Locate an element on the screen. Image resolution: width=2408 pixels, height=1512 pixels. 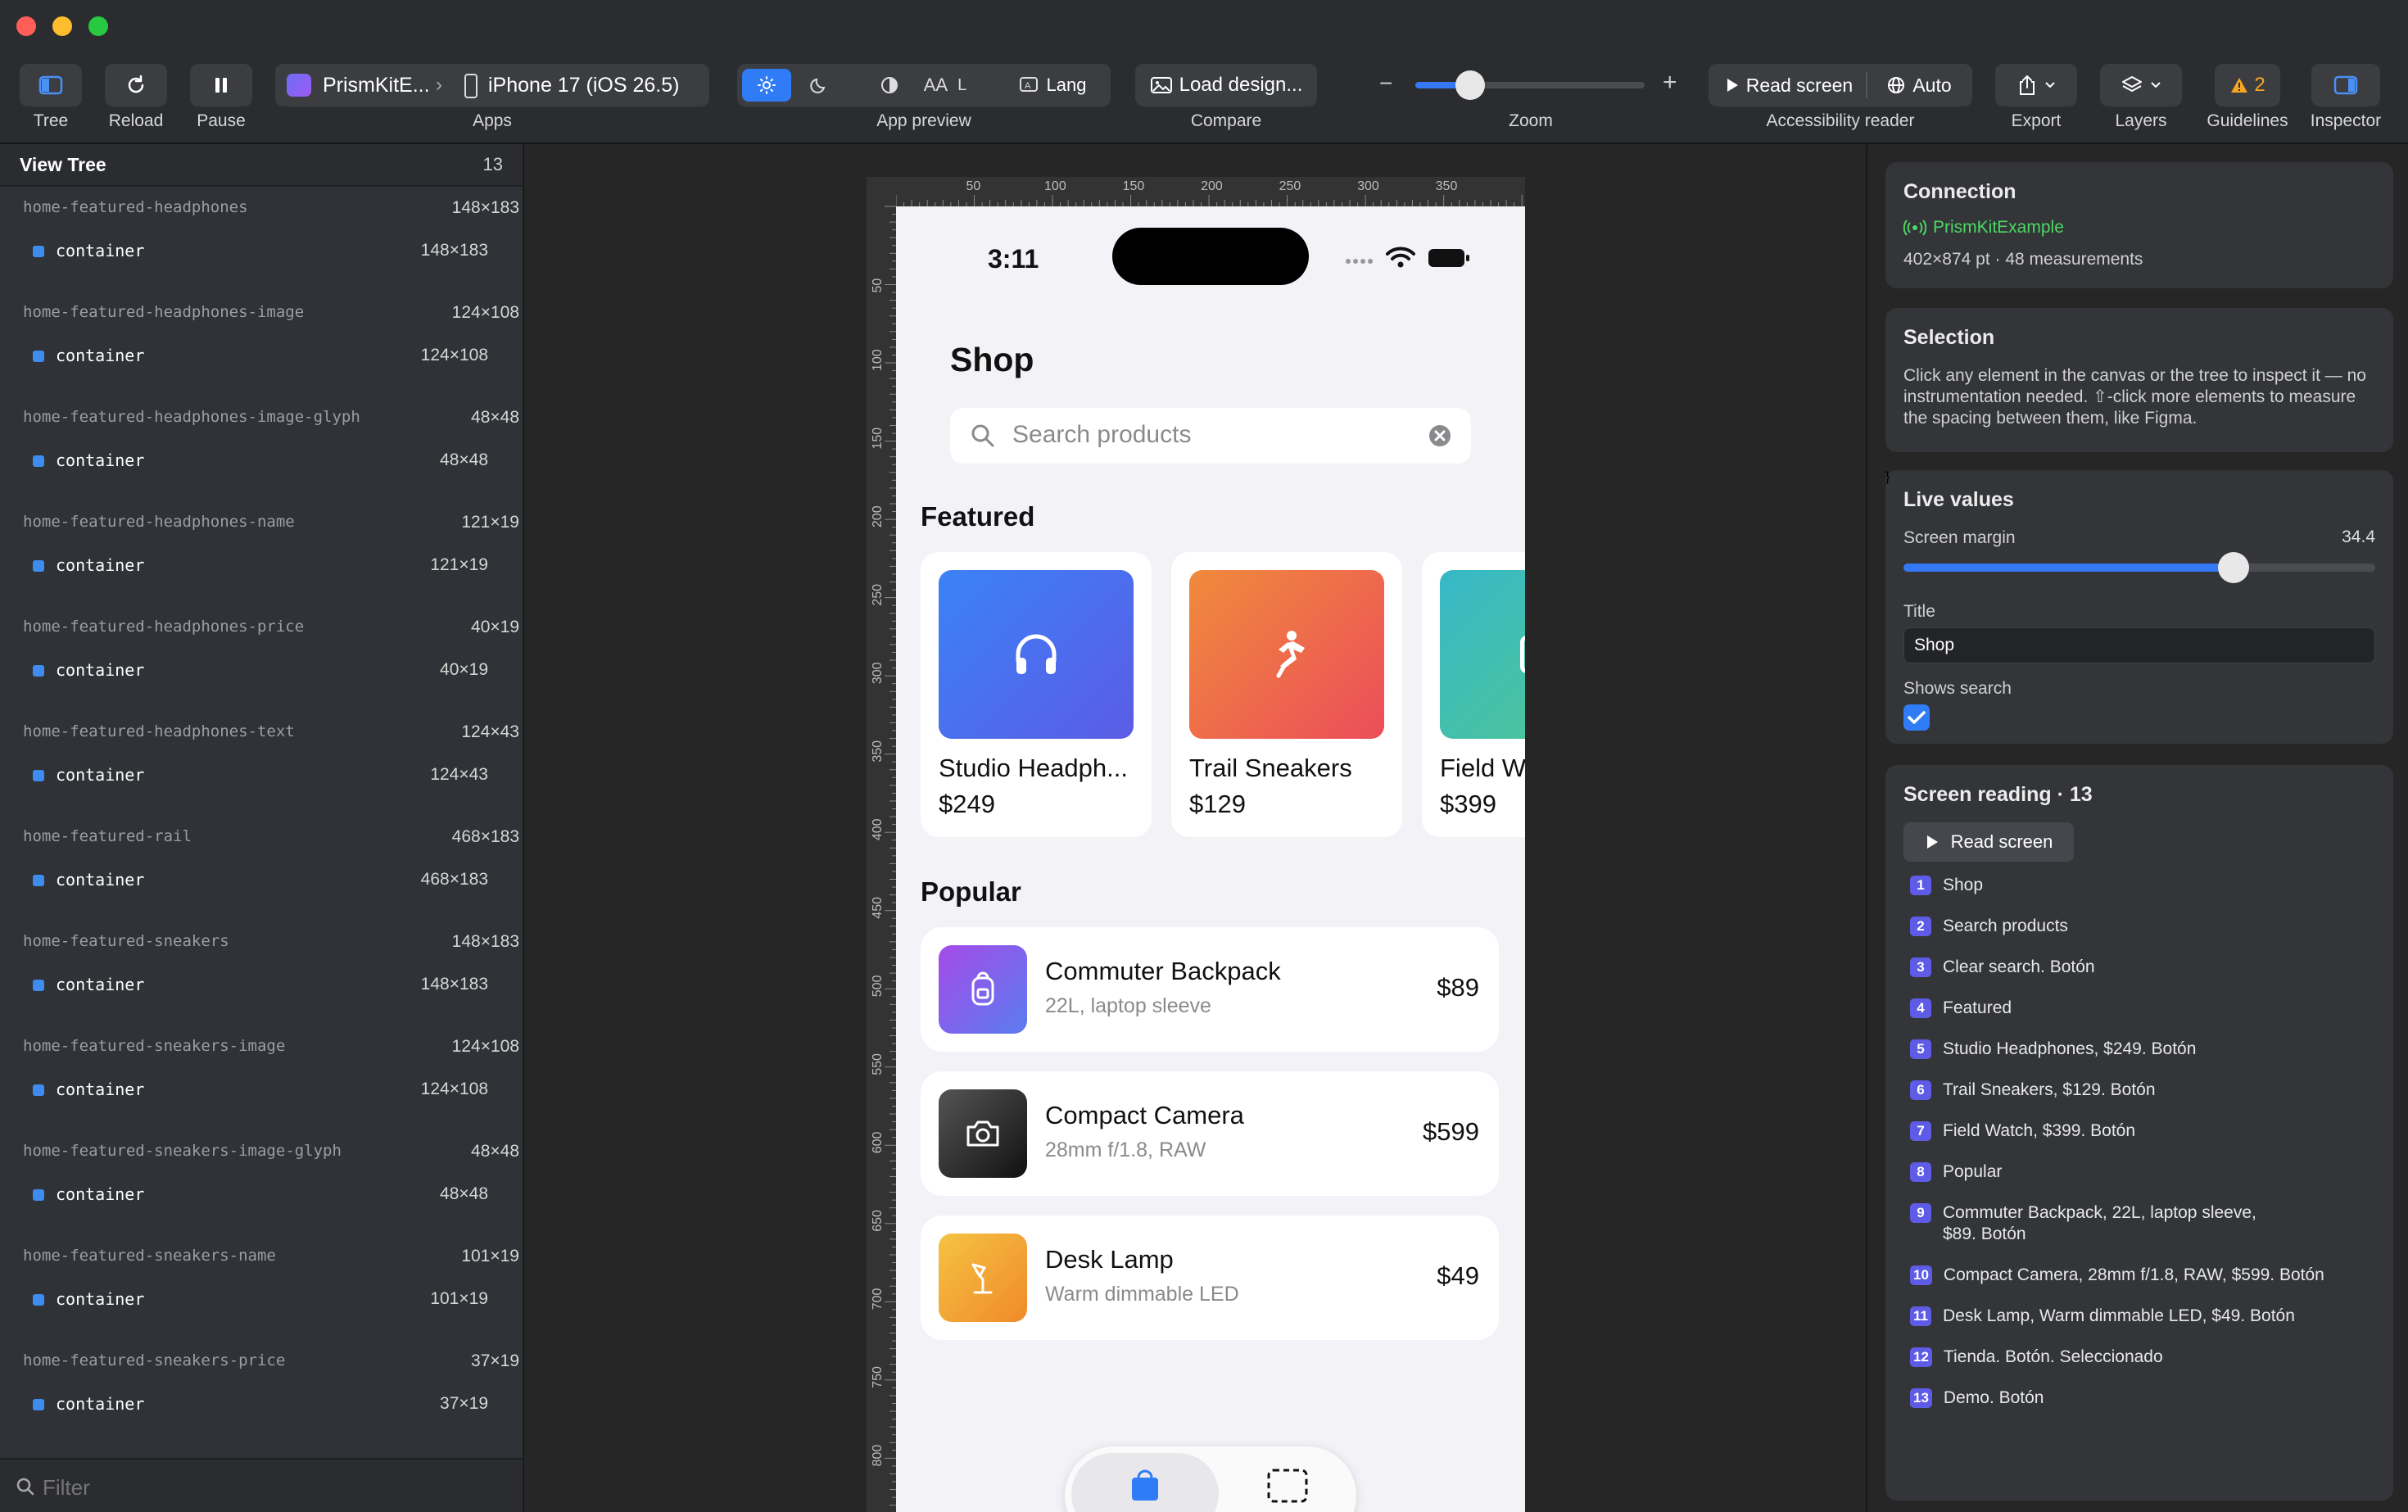
language-button: A Lang is located at coordinates (1052, 85).